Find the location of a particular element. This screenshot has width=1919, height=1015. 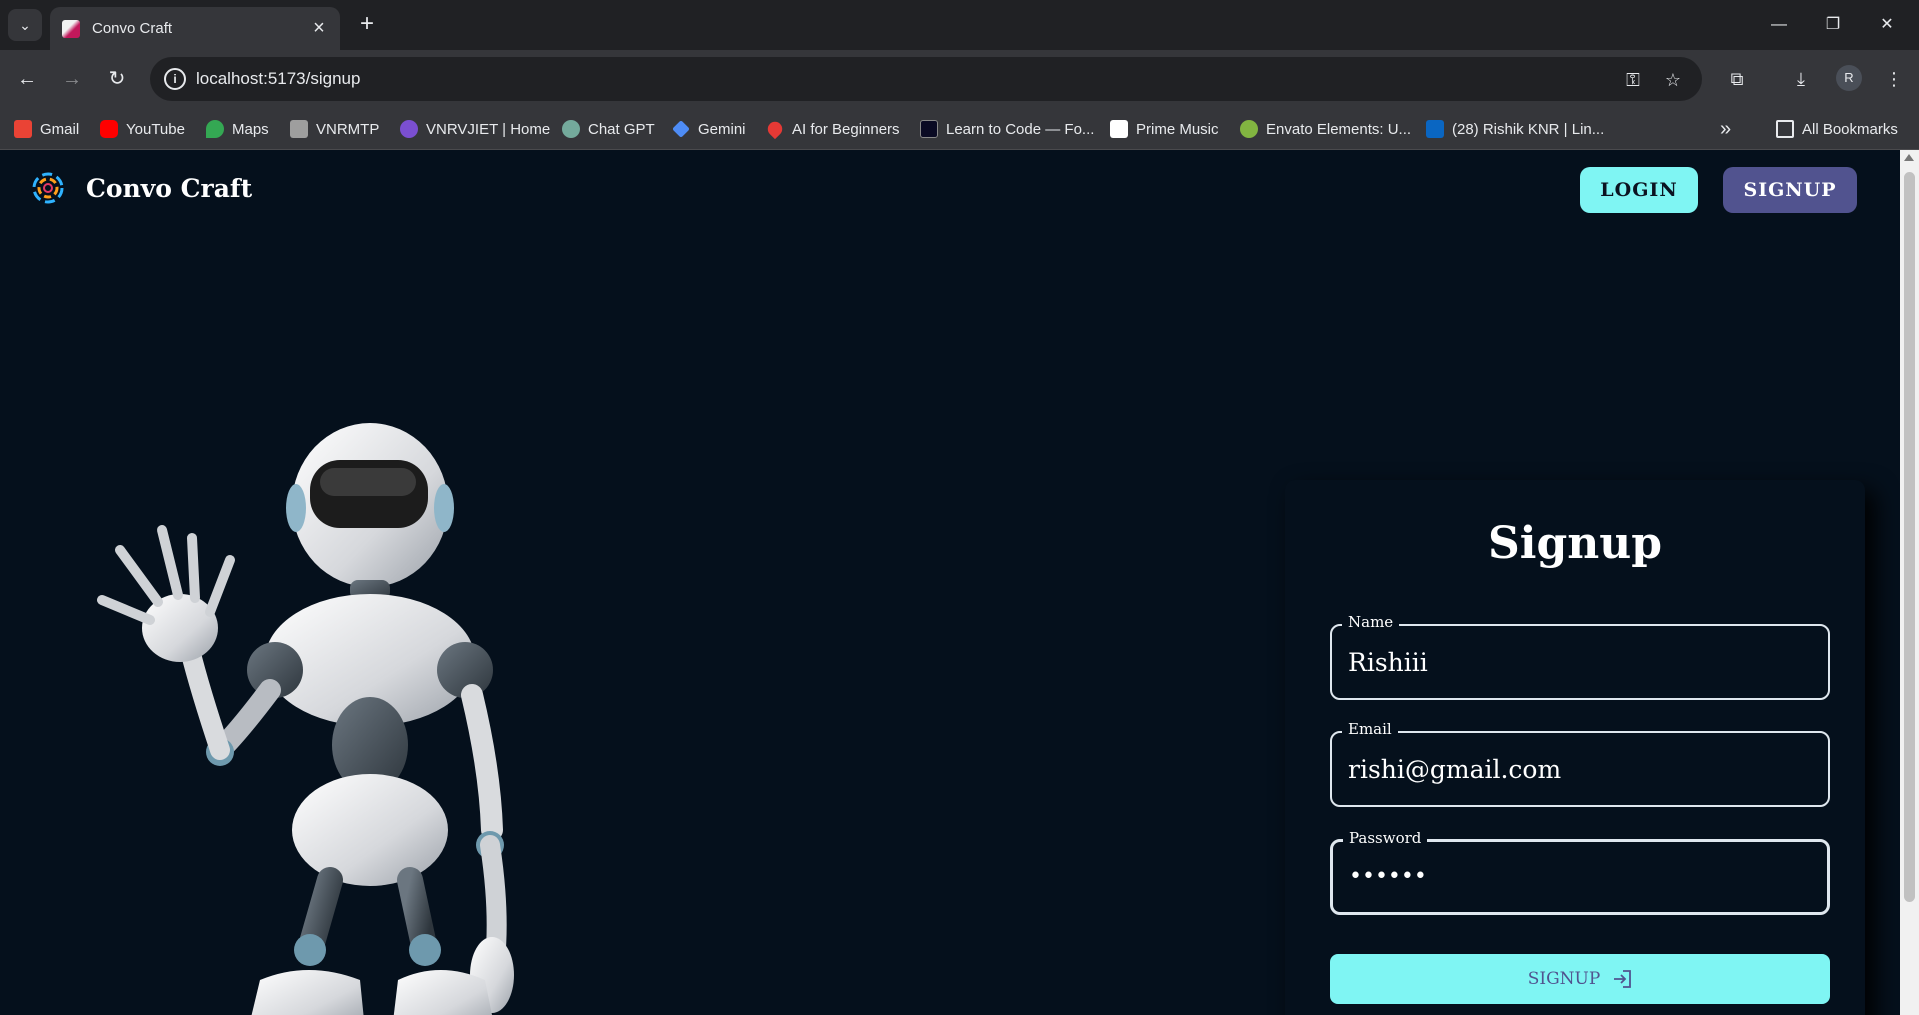

signup-submit-button: SIGNUP is located at coordinates (1580, 979).